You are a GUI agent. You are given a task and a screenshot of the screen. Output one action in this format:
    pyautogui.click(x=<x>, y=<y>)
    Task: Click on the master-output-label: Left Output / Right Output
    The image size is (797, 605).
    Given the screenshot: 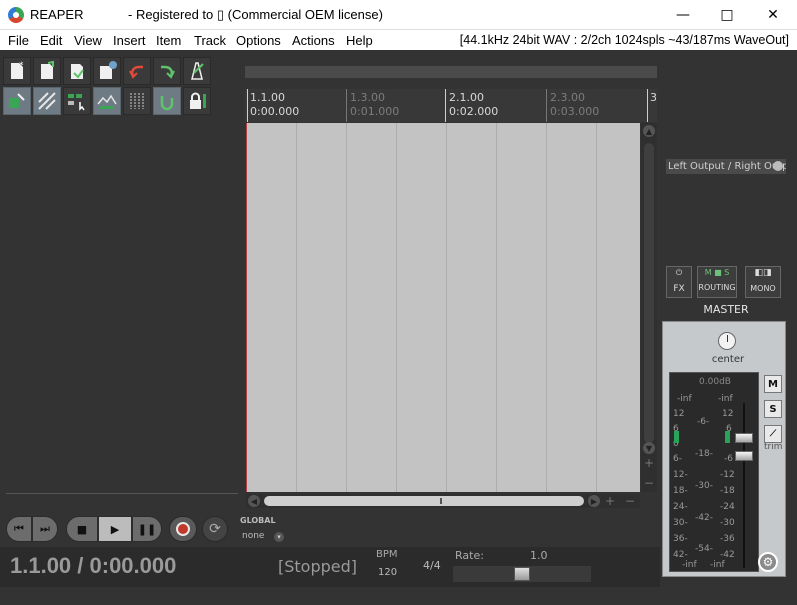 What is the action you would take?
    pyautogui.click(x=726, y=166)
    